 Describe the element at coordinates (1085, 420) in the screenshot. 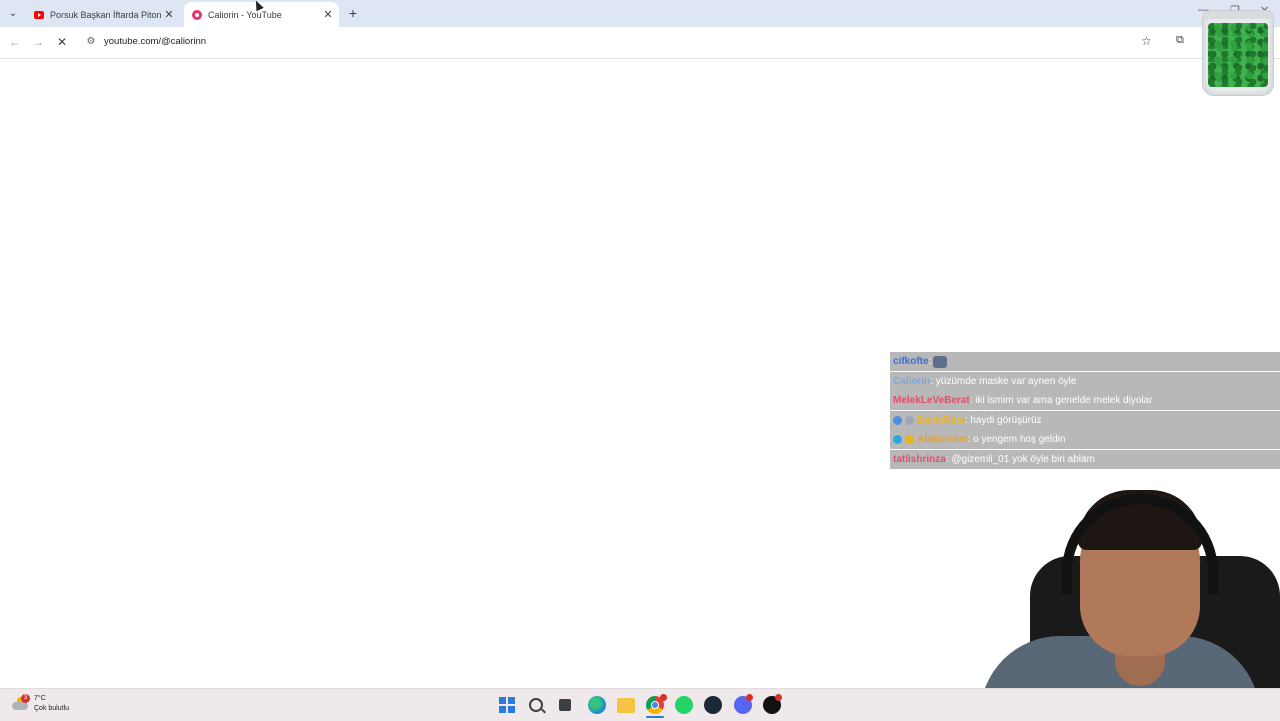

I see `chat-message: DavikReis : haydi görüşürüz` at that location.